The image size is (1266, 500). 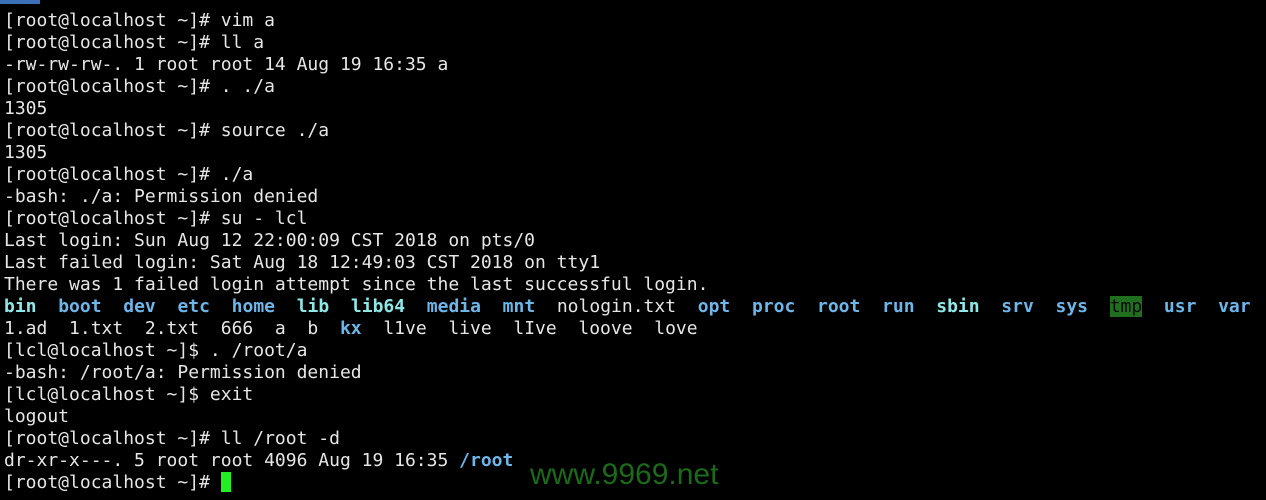 What do you see at coordinates (627, 373) in the screenshot?
I see `terminal-line: -bash: /root/a: Permission denied` at bounding box center [627, 373].